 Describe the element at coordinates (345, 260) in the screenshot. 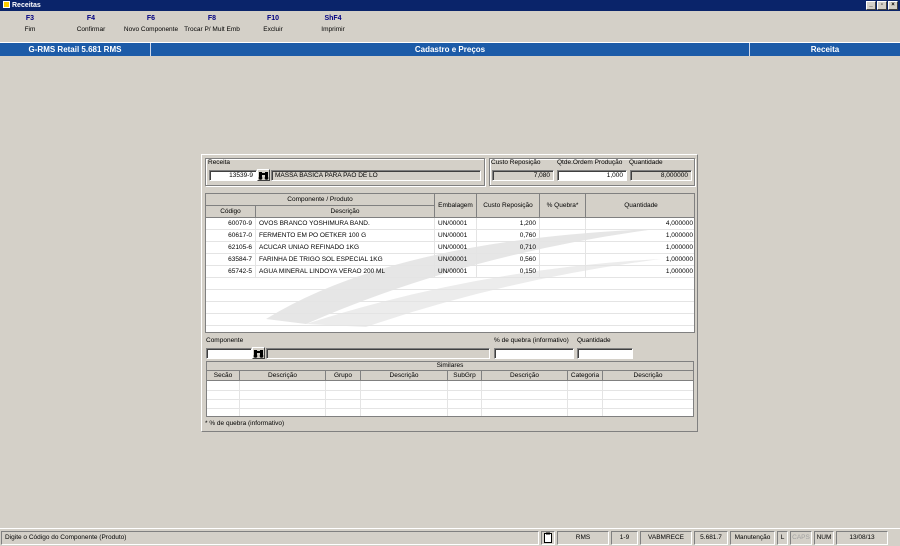

I see `row-descricao: FARINHA DE TRIGO SOL ESPECIAL 1KG` at that location.